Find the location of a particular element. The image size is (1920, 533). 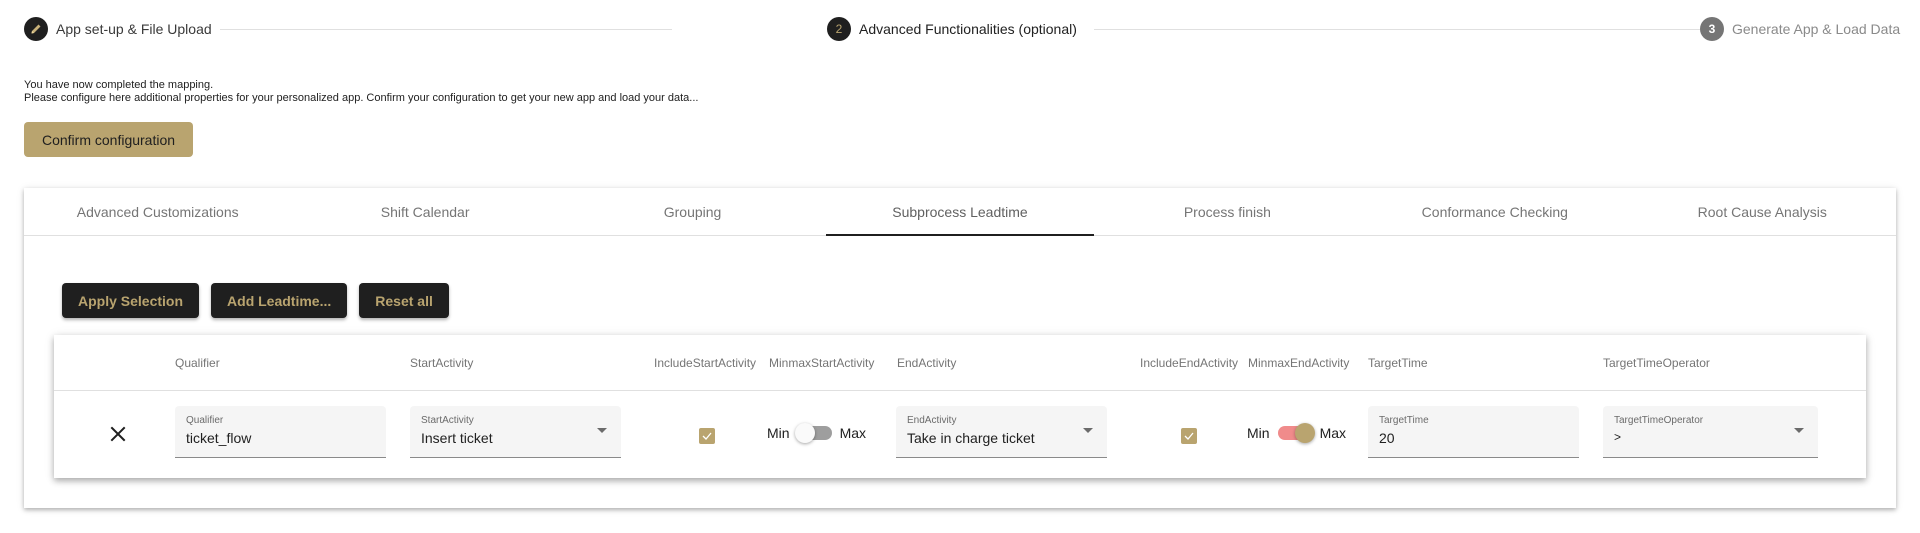

field-value: 20 is located at coordinates (1387, 438).